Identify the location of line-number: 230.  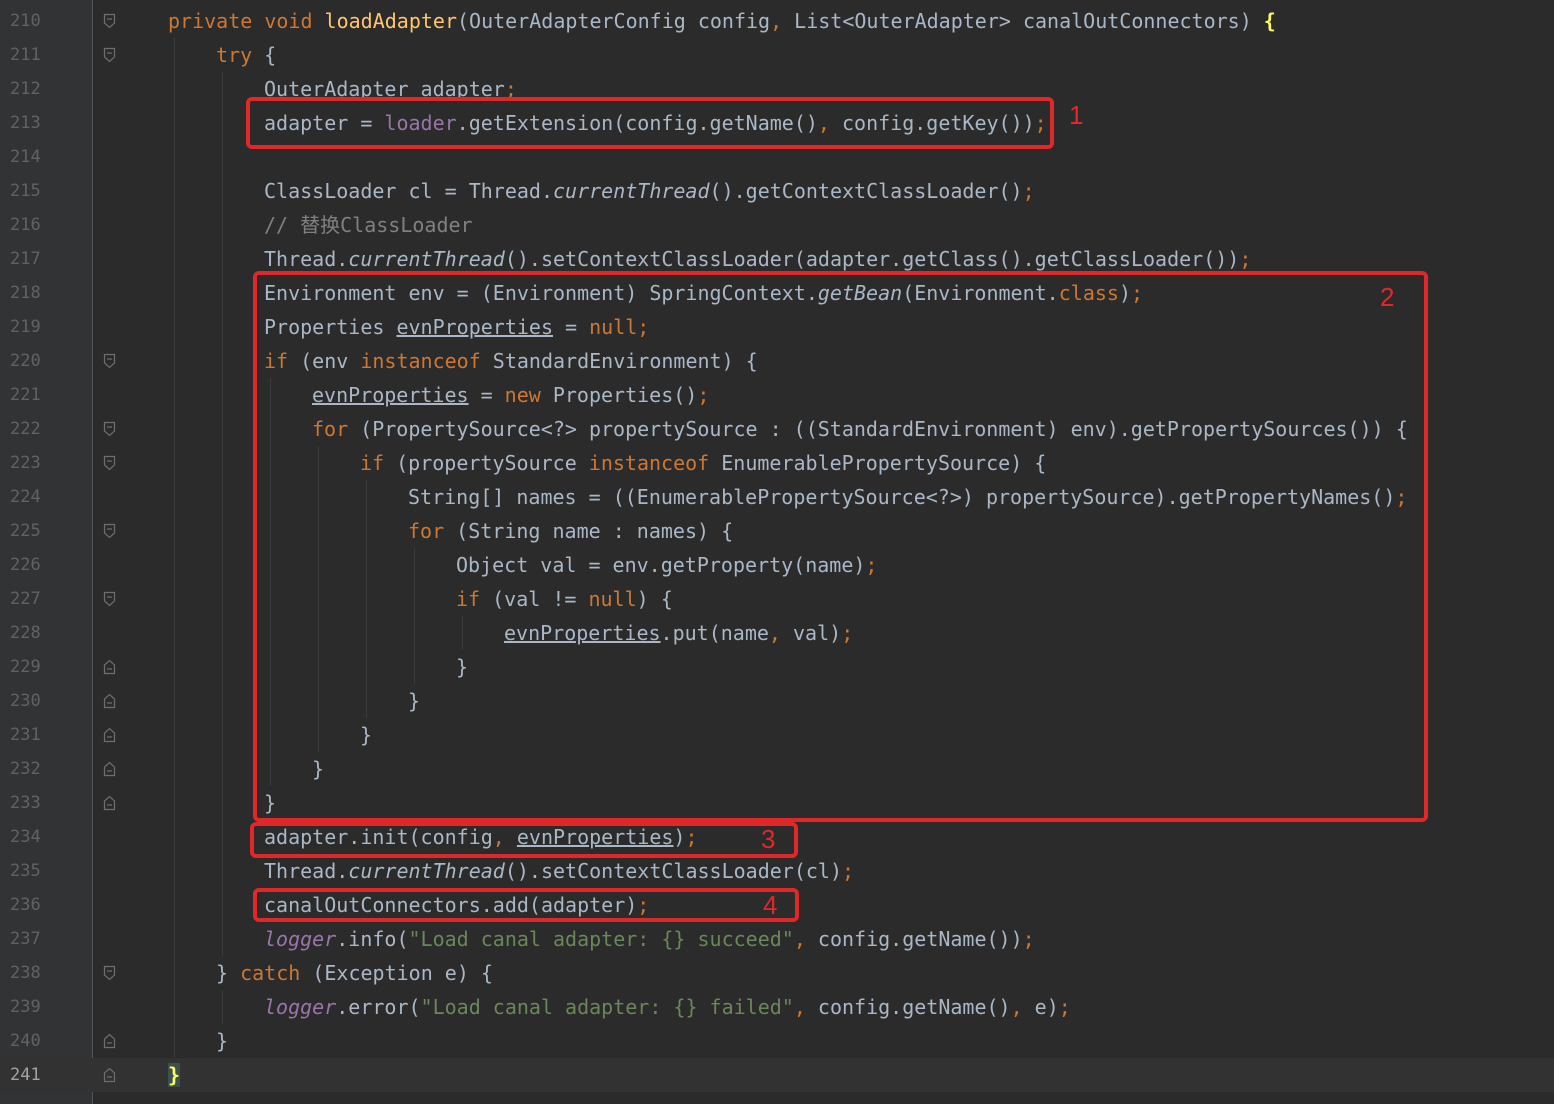
(25, 701).